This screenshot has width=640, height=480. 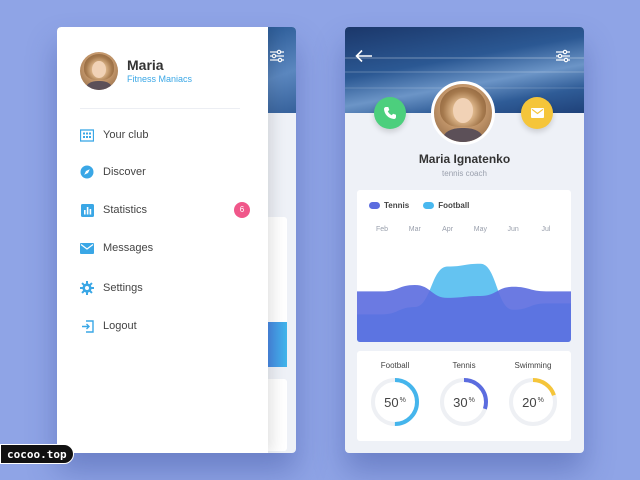 I want to click on message-button, so click(x=537, y=113).